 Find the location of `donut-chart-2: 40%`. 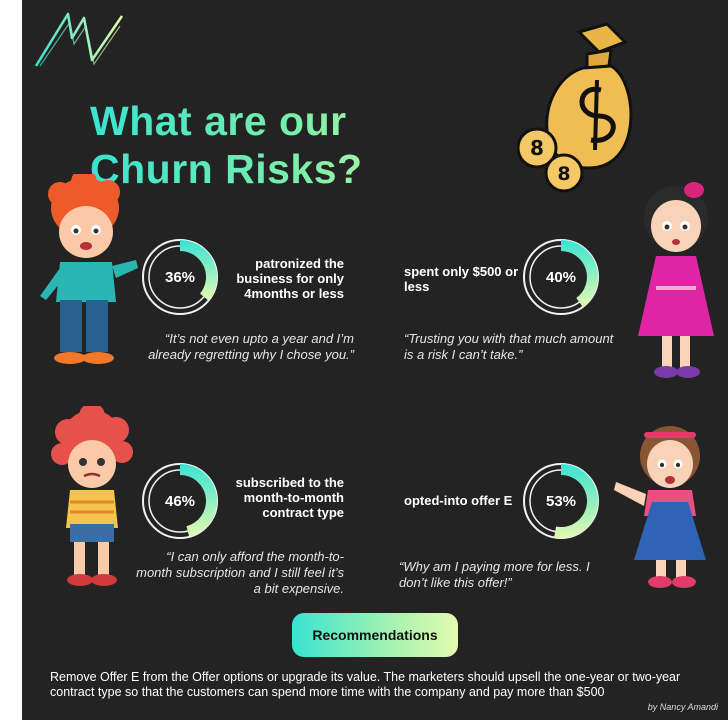

donut-chart-2: 40% is located at coordinates (561, 277).